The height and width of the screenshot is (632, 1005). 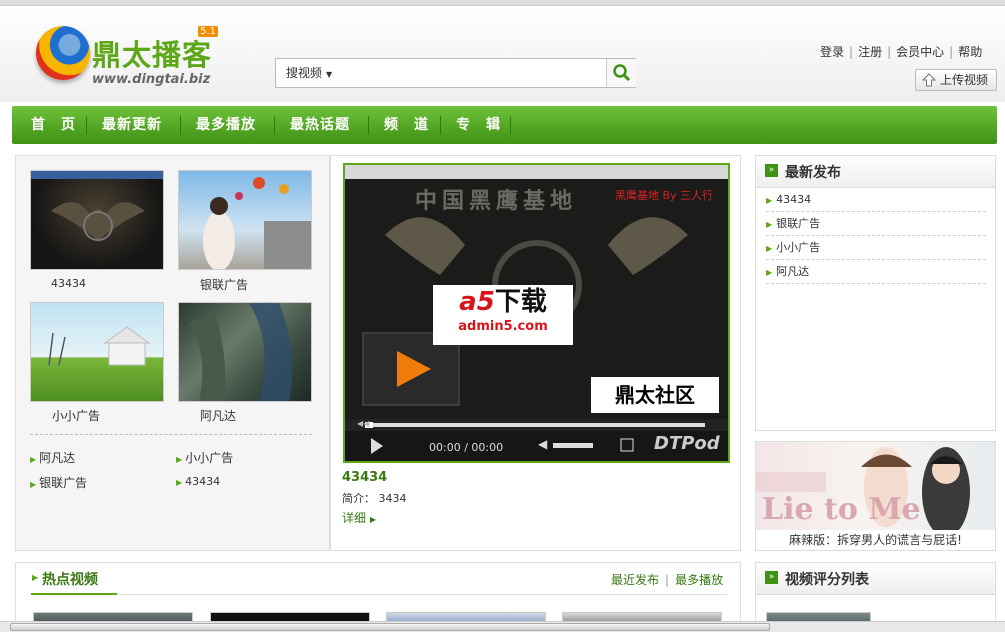 I want to click on search-button, so click(x=621, y=73).